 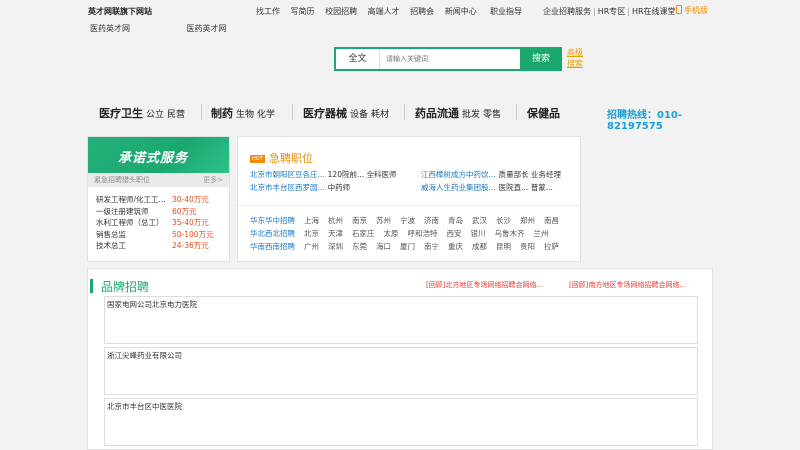 What do you see at coordinates (358, 59) in the screenshot?
I see `search-type-select: 全文` at bounding box center [358, 59].